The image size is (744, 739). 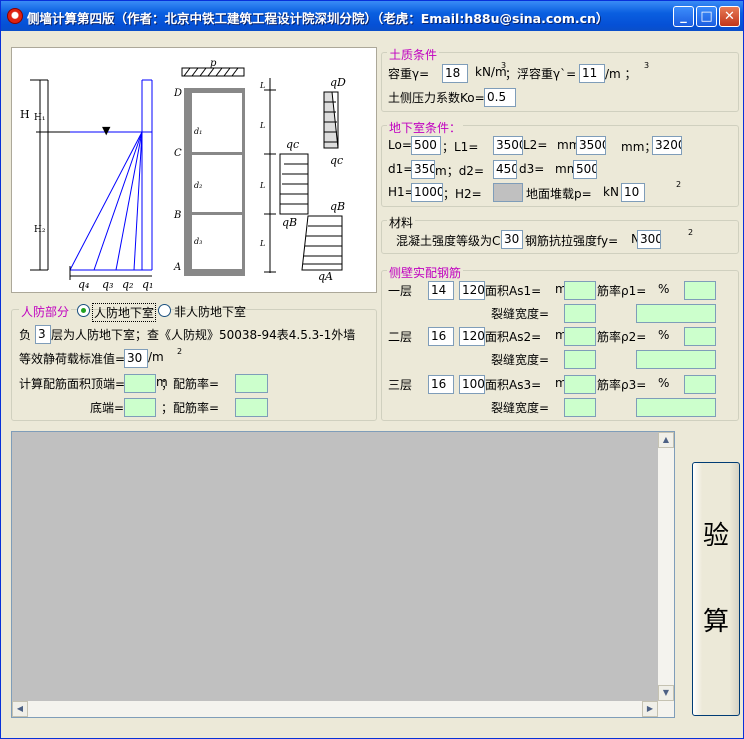 I want to click on floor3-diameter-input: 16, so click(x=441, y=384).